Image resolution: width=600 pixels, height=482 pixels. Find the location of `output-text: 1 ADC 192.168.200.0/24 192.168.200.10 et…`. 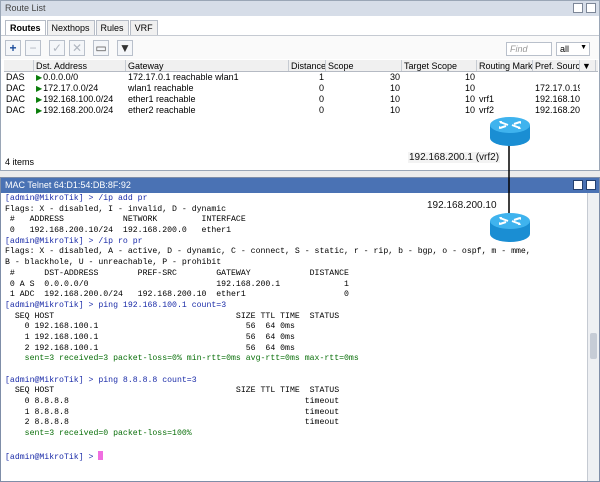

output-text: 1 ADC 192.168.200.0/24 192.168.200.10 et… is located at coordinates (177, 295).